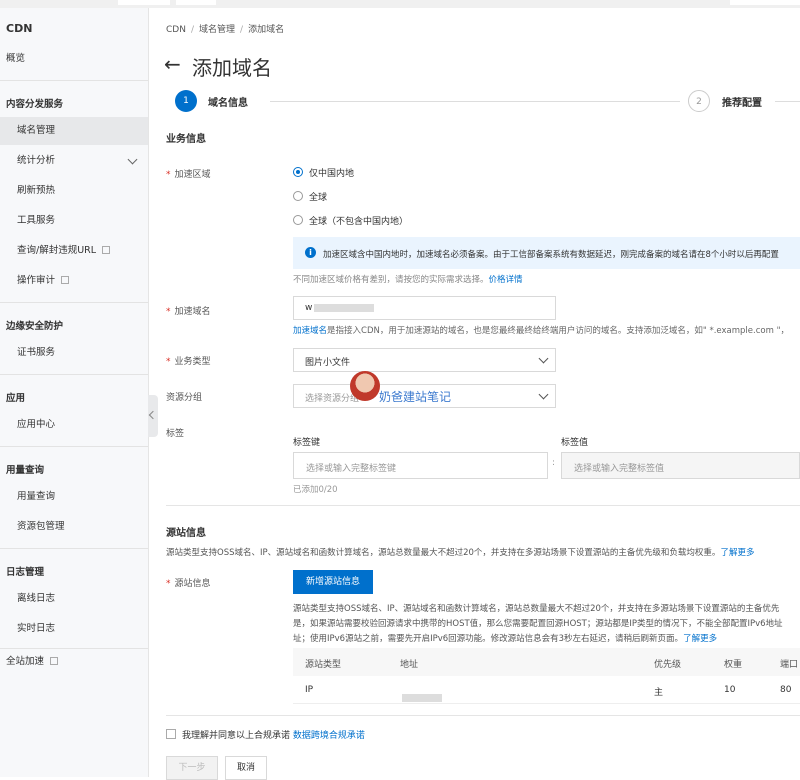  Describe the element at coordinates (309, 690) in the screenshot. I see `cell-origin-type: IP` at that location.